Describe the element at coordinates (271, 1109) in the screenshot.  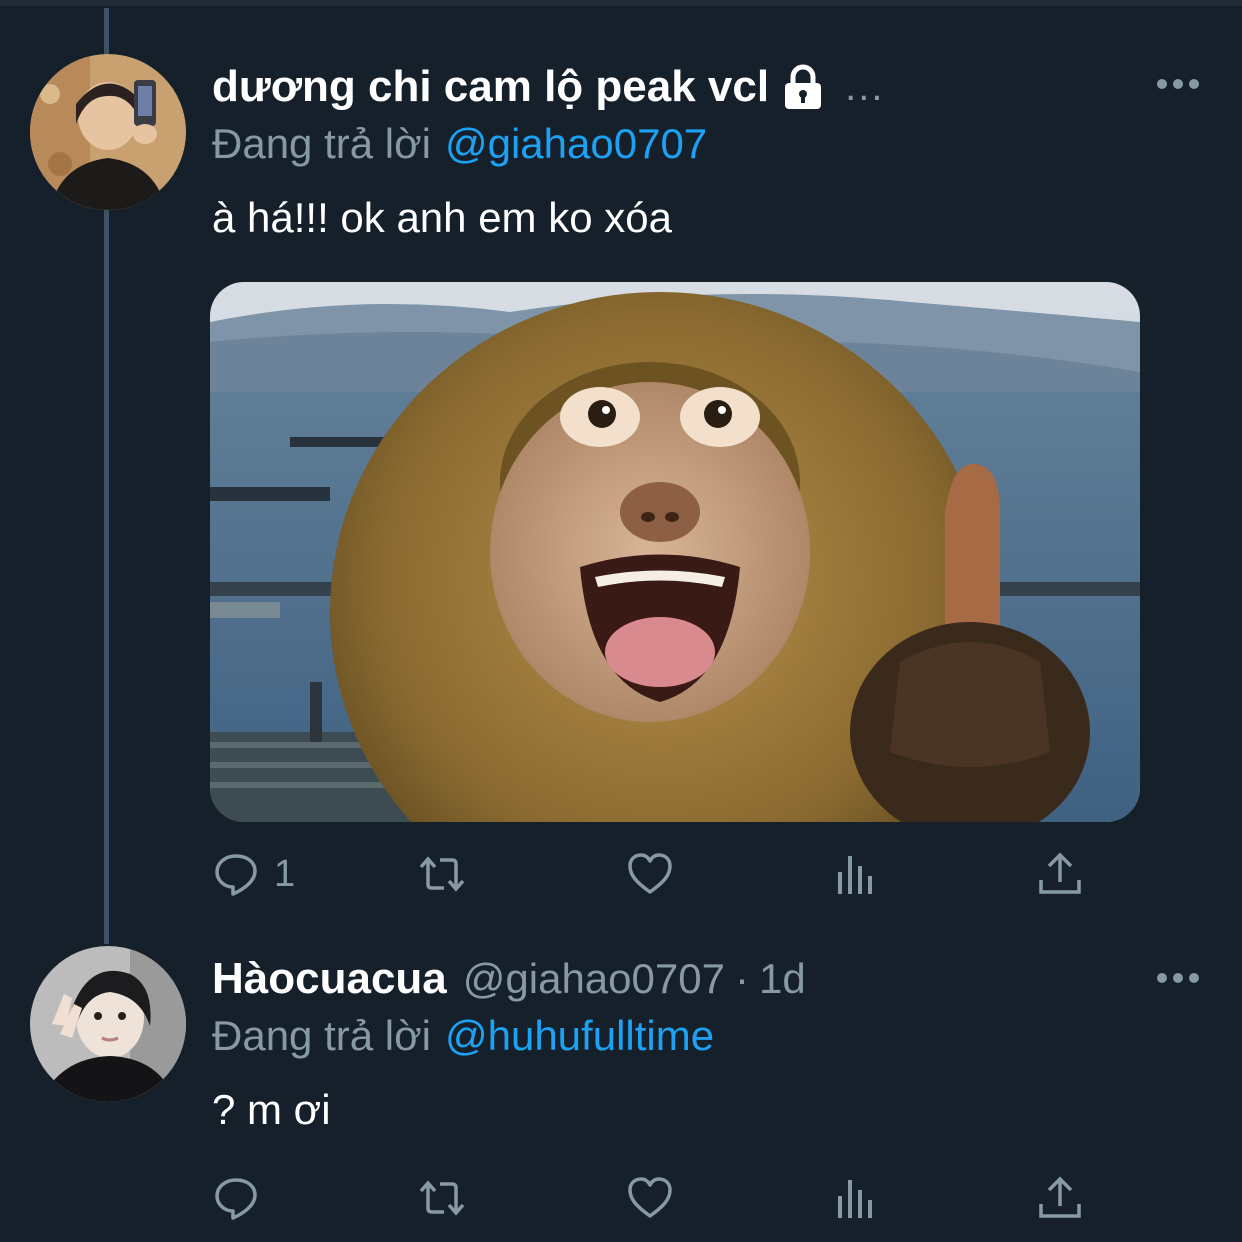
I see `tweet-text: ? m ơi` at that location.